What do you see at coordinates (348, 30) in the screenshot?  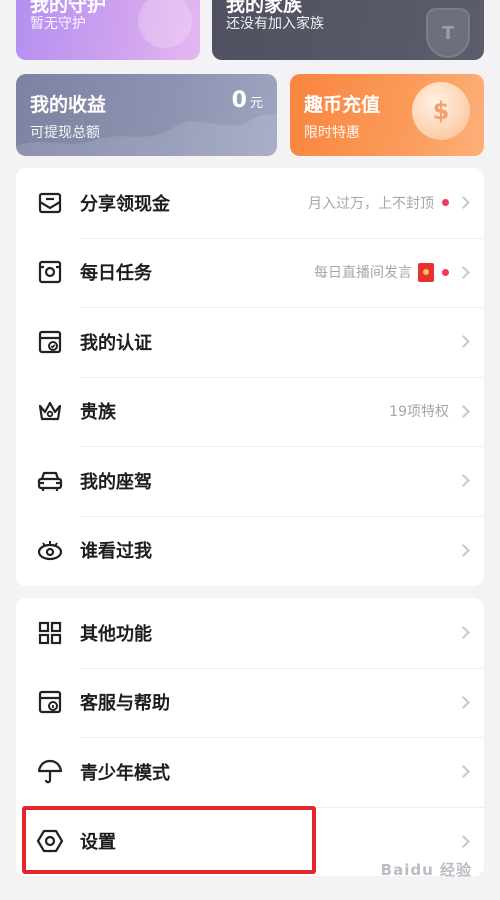 I see `family-card: 我的家族 还没有加入家族 T` at bounding box center [348, 30].